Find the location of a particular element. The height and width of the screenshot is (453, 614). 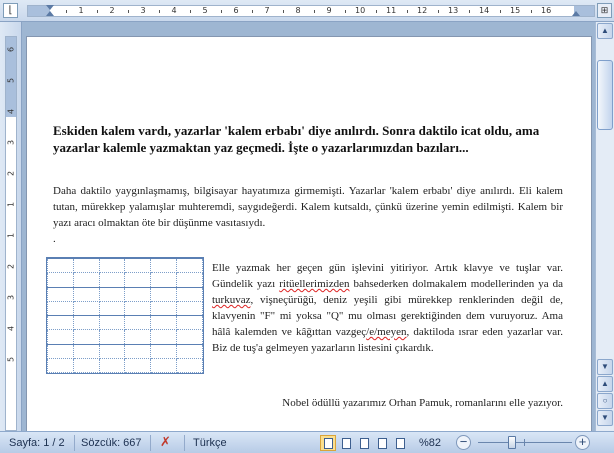

ruler-number: 5 is located at coordinates (205, 10).